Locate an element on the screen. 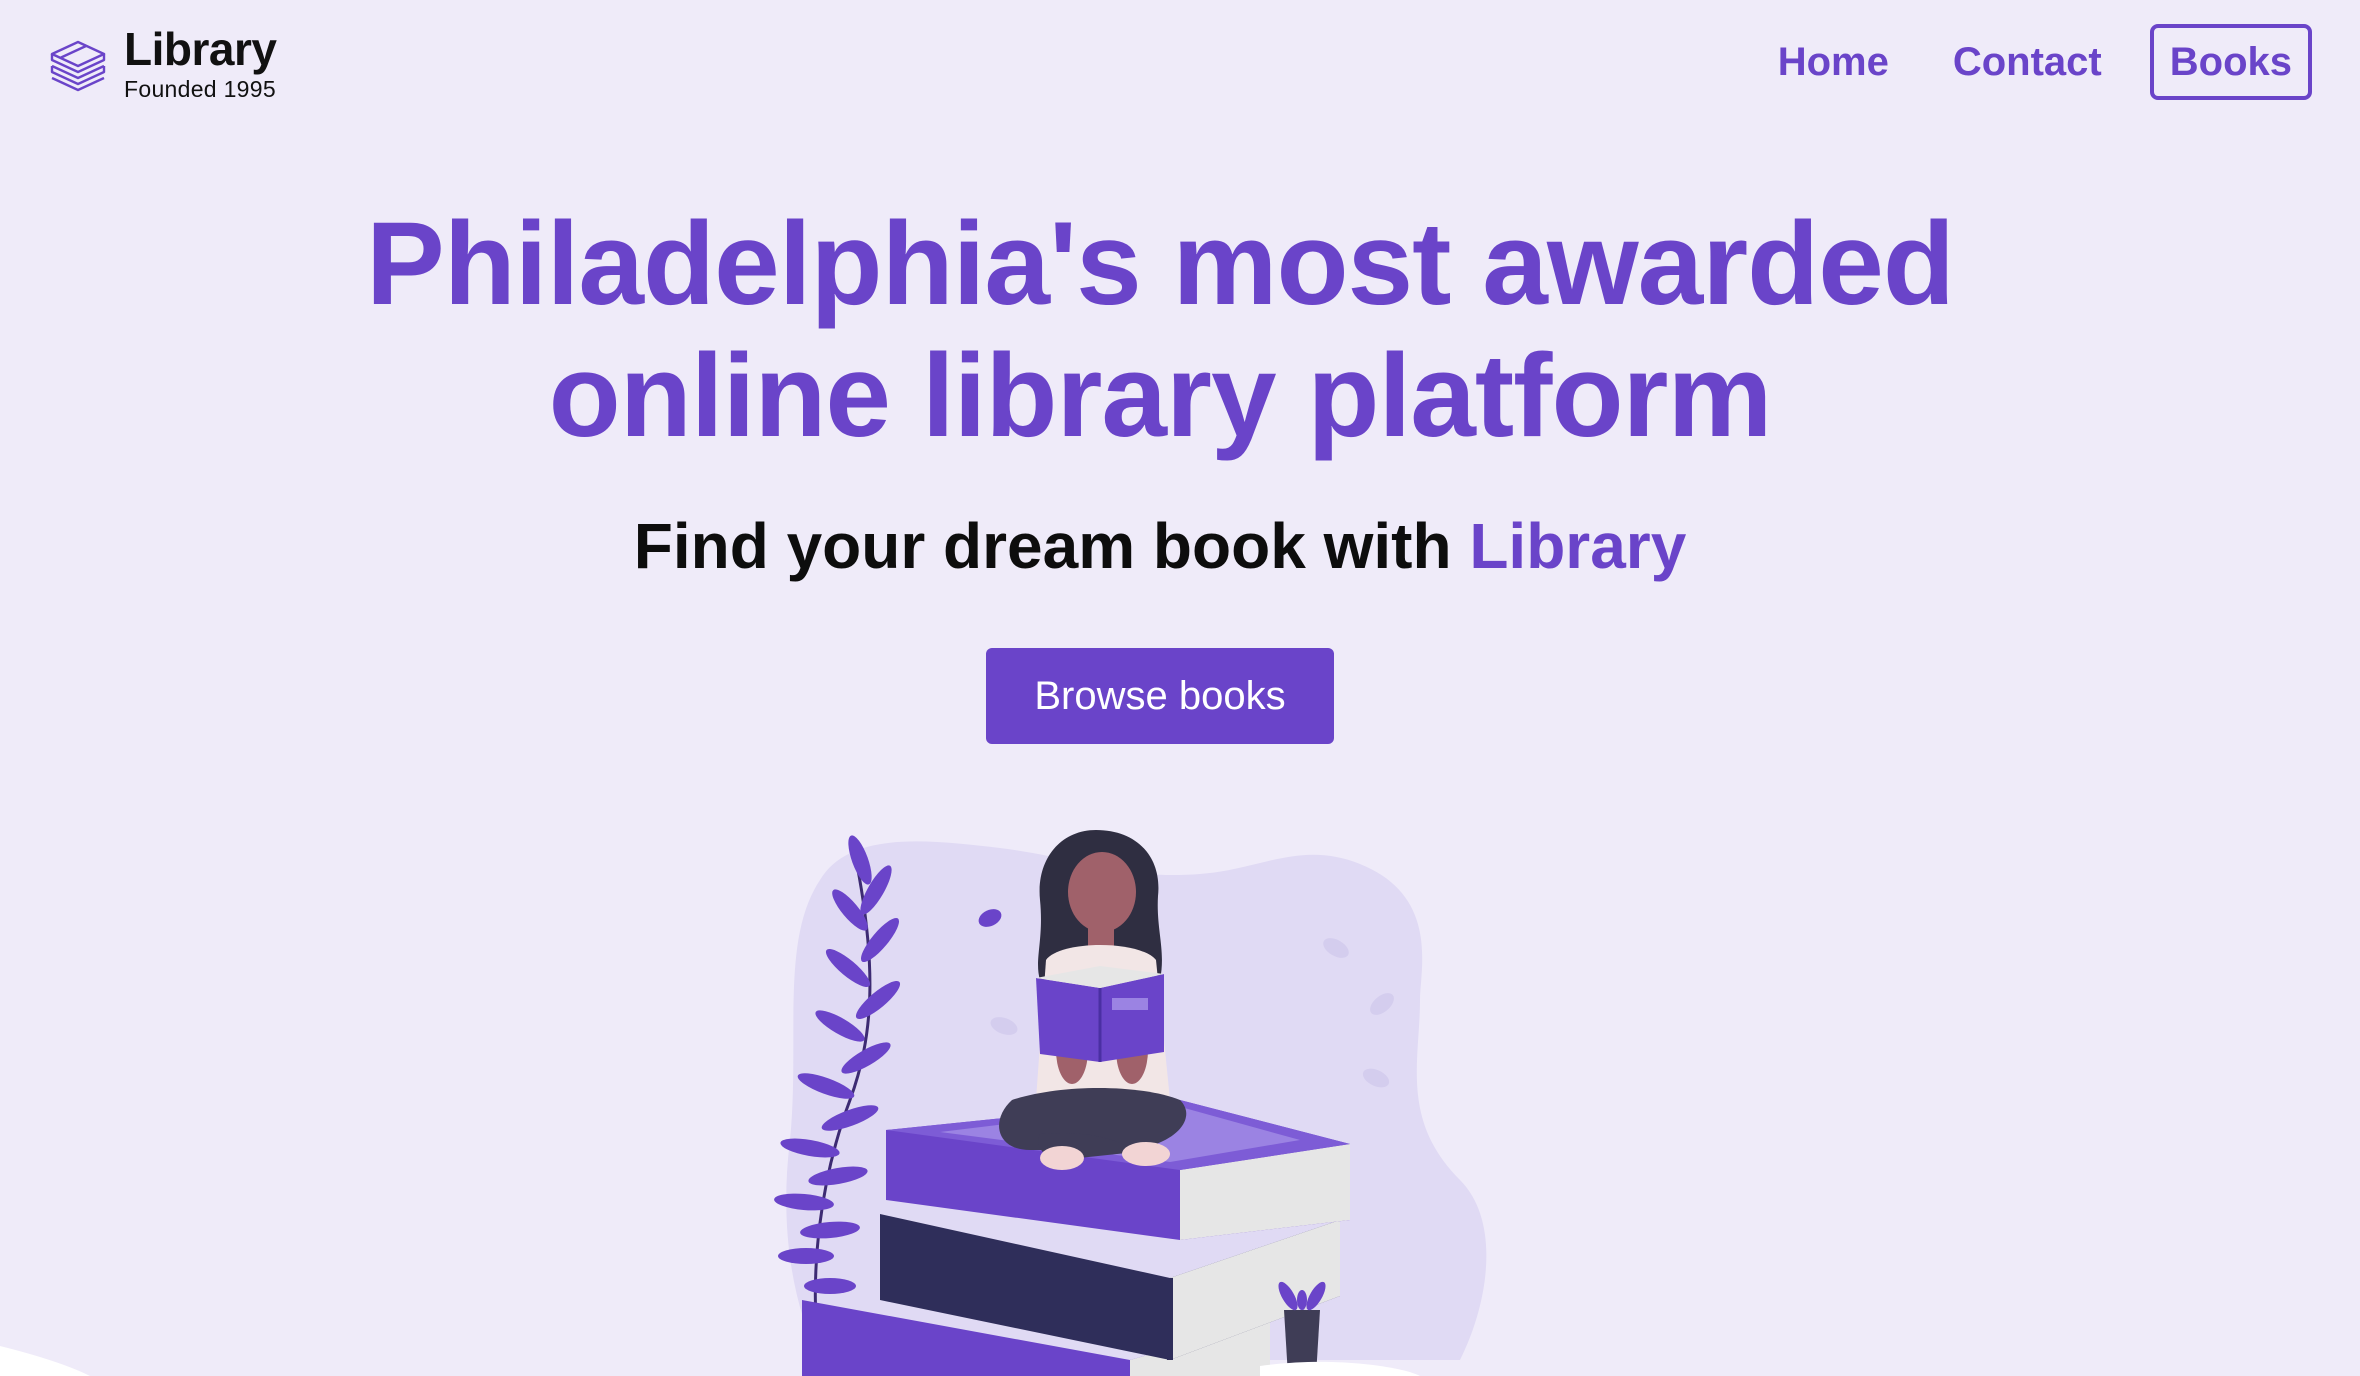 This screenshot has height=1376, width=2360. brand-text: Library Founded 1995 is located at coordinates (200, 62).